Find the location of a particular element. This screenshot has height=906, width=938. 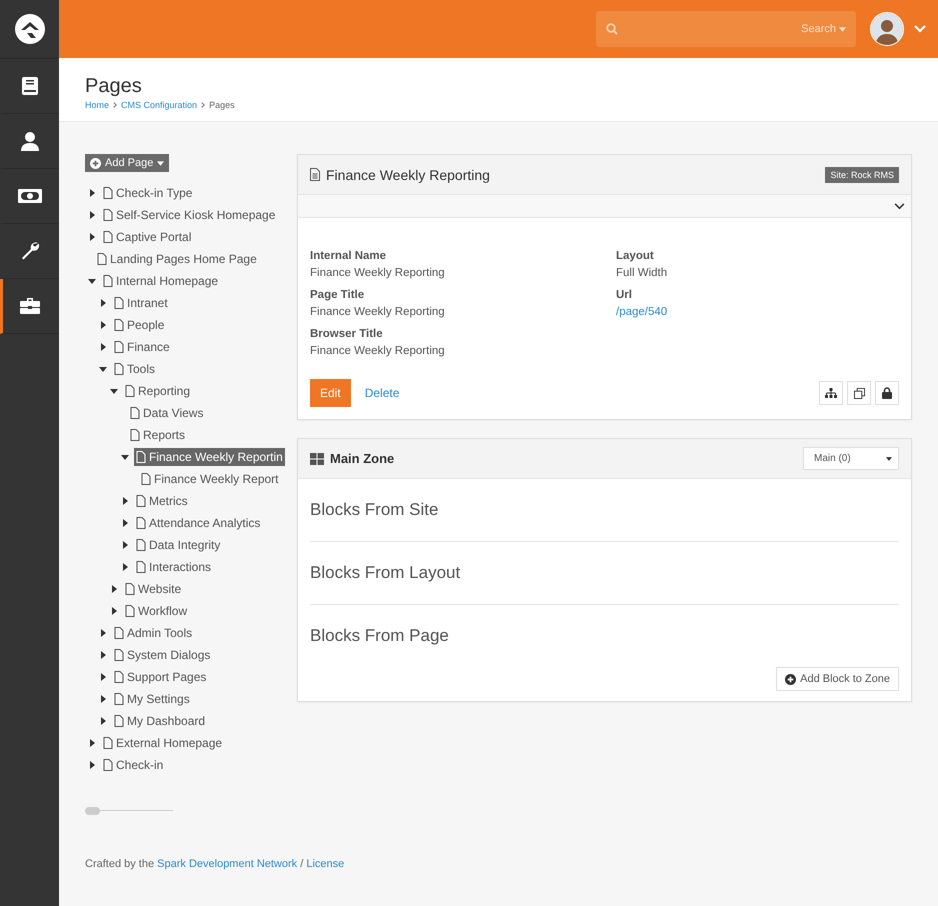

breadcrumb-current: Pages is located at coordinates (222, 105).